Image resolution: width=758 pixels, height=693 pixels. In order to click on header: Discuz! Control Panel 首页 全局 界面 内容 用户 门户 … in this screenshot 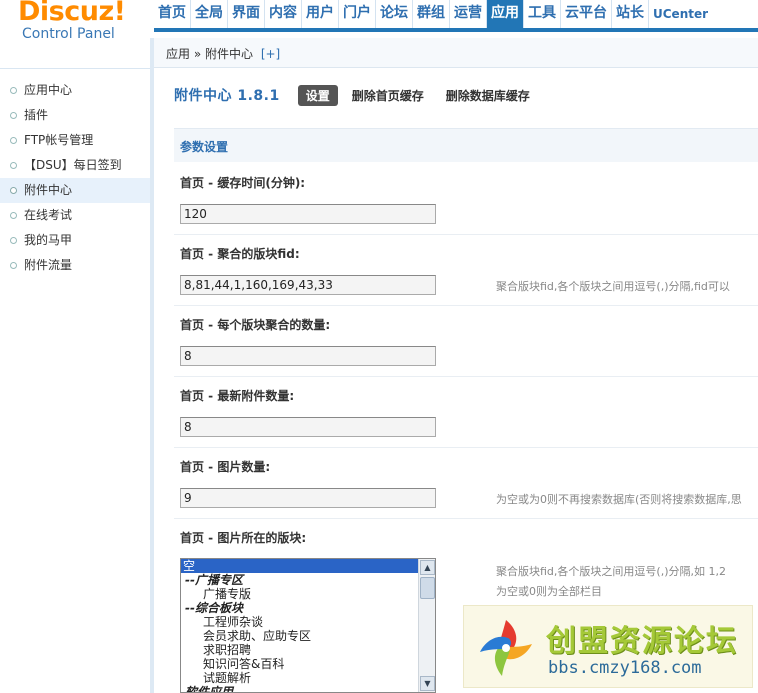, I will do `click(379, 21)`.